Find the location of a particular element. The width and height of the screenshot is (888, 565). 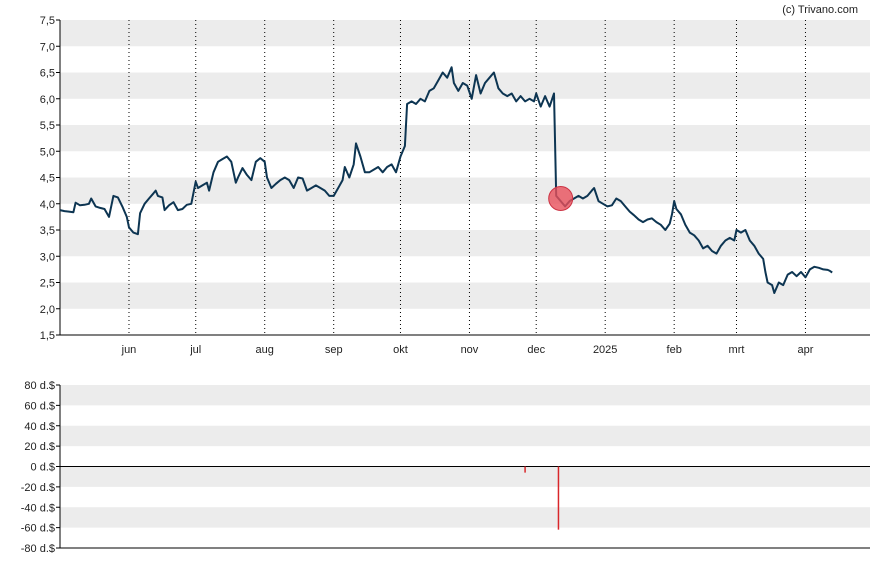

y-tick-label: 4,5 is located at coordinates (47, 179).